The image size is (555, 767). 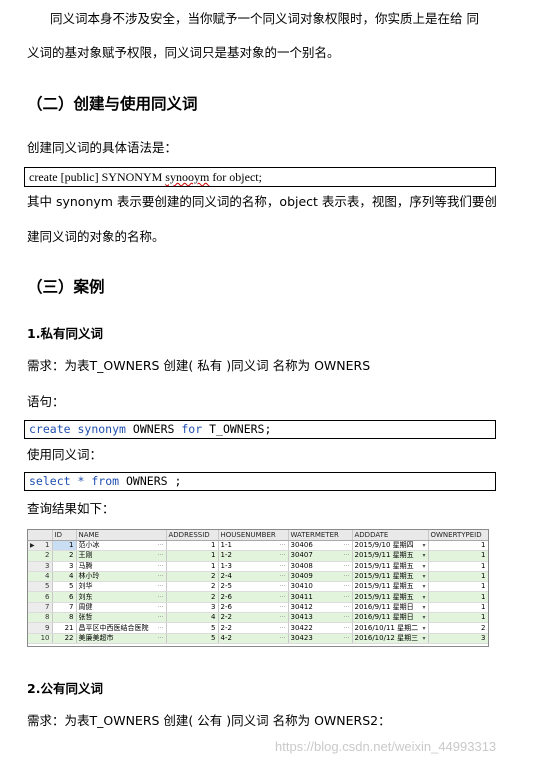 I want to click on cell-housenumber: ··· 2-2, so click(x=253, y=628).